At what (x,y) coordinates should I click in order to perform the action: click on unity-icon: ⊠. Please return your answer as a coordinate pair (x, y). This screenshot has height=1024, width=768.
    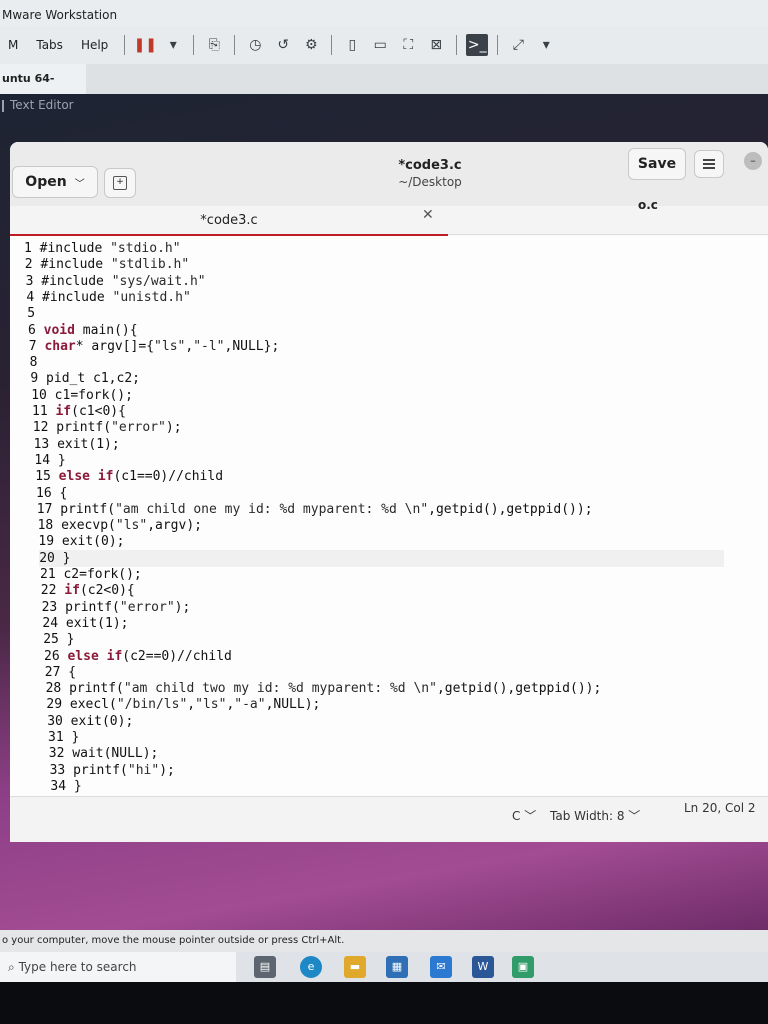
    Looking at the image, I should click on (436, 45).